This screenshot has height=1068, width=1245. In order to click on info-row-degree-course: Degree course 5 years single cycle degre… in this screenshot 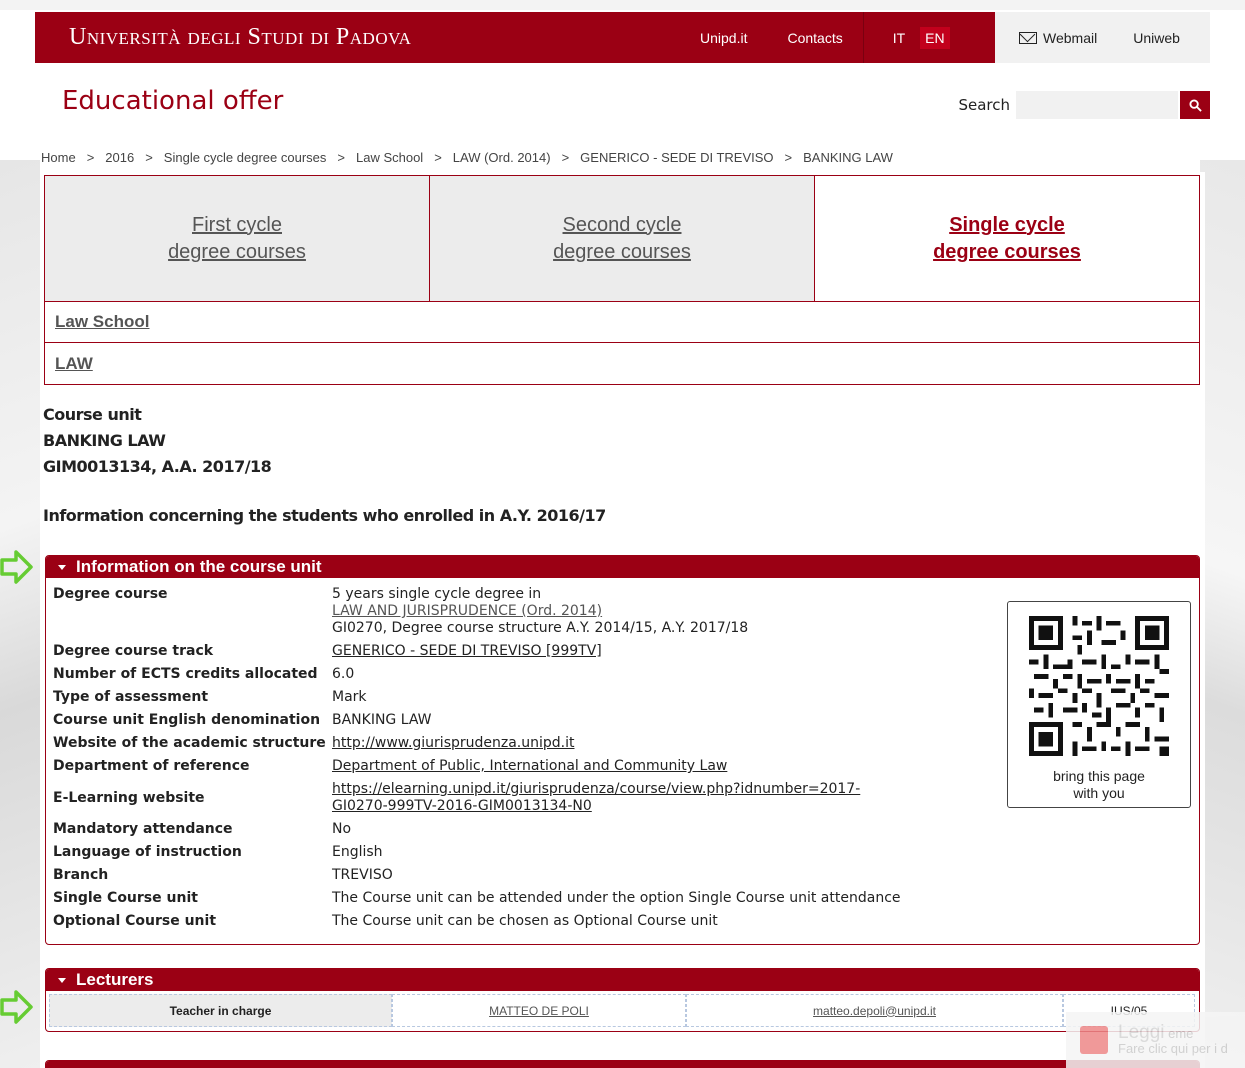, I will do `click(477, 611)`.